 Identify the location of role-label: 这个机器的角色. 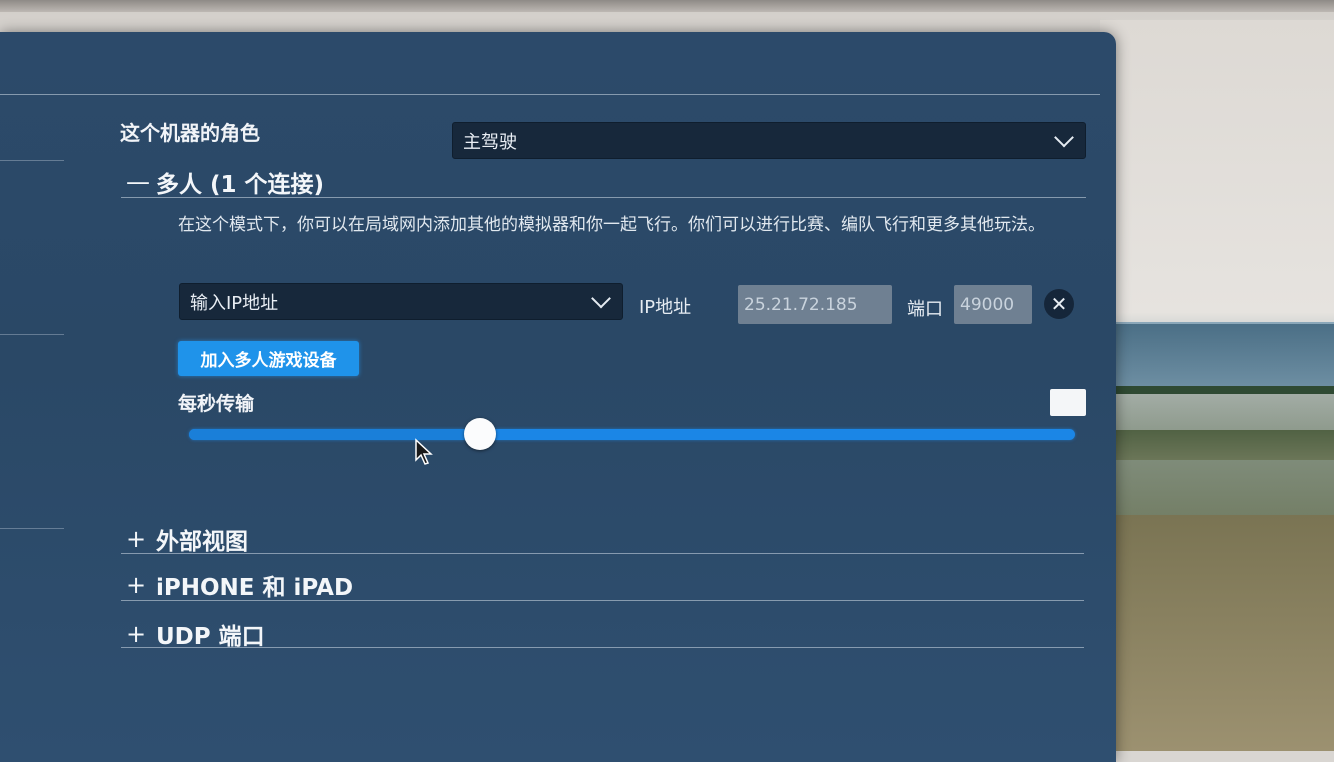
(190, 133).